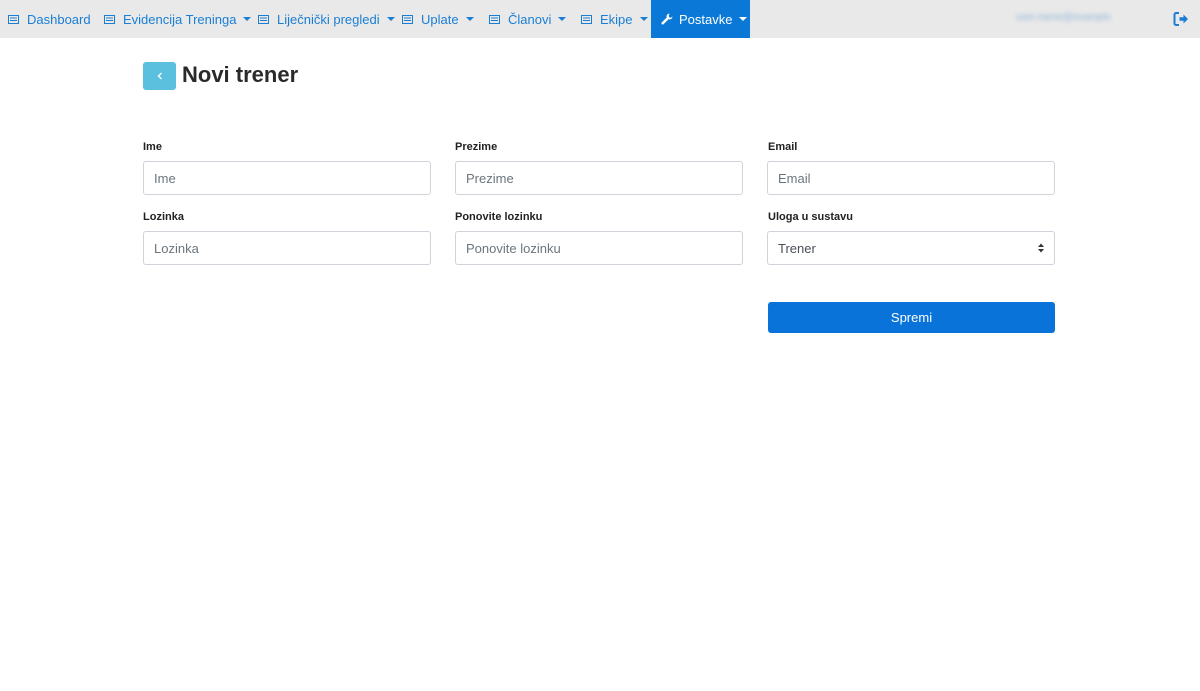 Image resolution: width=1200 pixels, height=691 pixels. I want to click on nav-item-label: Uplate, so click(440, 19).